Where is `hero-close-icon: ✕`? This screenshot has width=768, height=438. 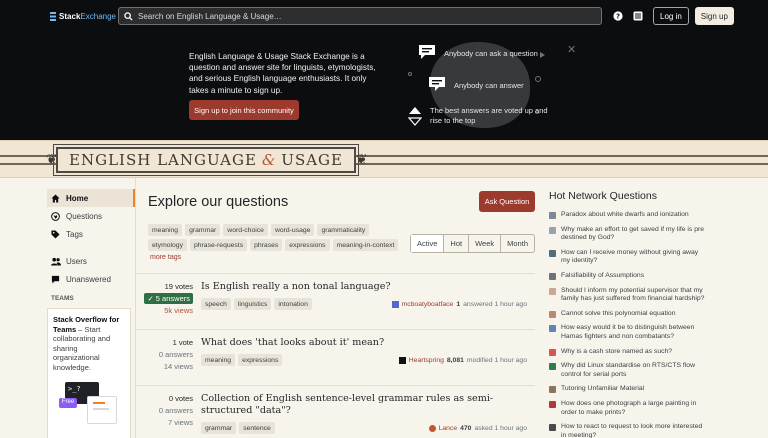 hero-close-icon: ✕ is located at coordinates (571, 49).